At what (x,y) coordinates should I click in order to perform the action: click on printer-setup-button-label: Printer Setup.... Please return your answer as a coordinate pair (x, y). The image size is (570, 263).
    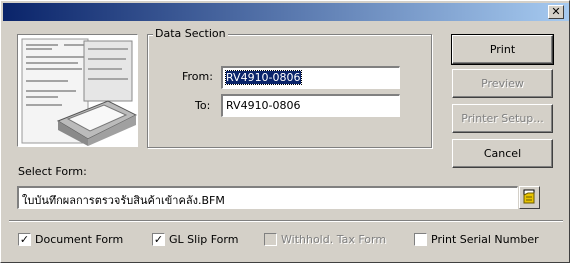
    Looking at the image, I should click on (502, 118).